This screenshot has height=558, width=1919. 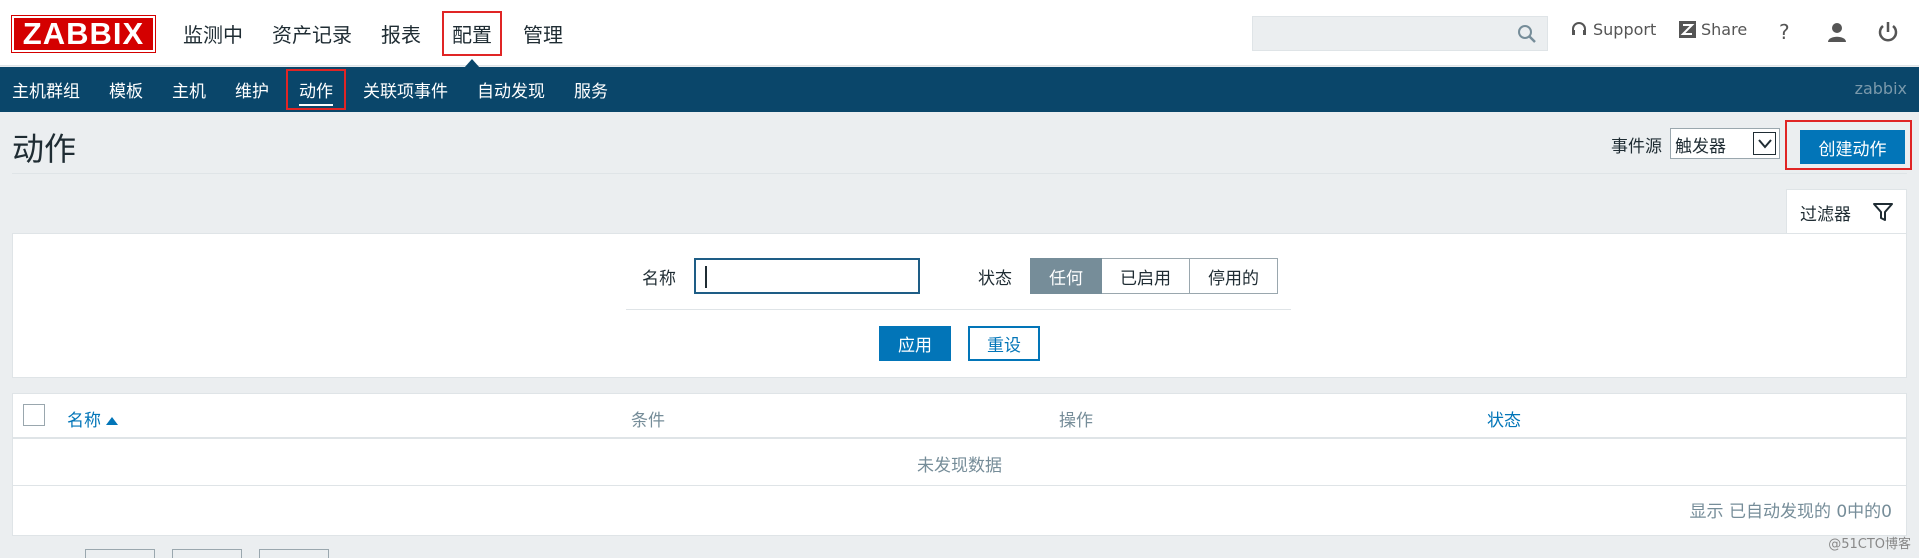 What do you see at coordinates (1888, 32) in the screenshot?
I see `logout-power-icon` at bounding box center [1888, 32].